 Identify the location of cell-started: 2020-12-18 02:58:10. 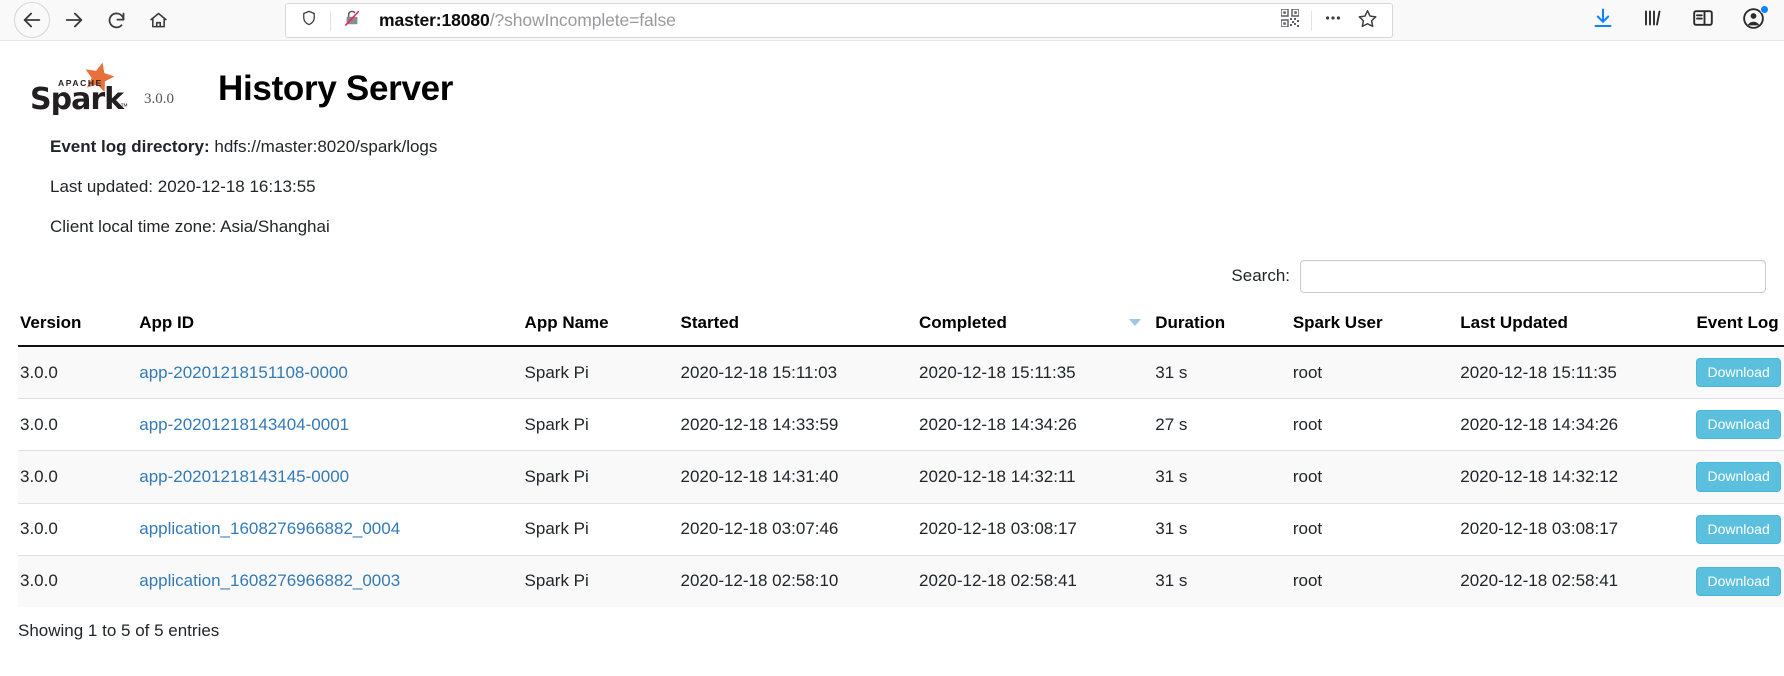
(798, 580).